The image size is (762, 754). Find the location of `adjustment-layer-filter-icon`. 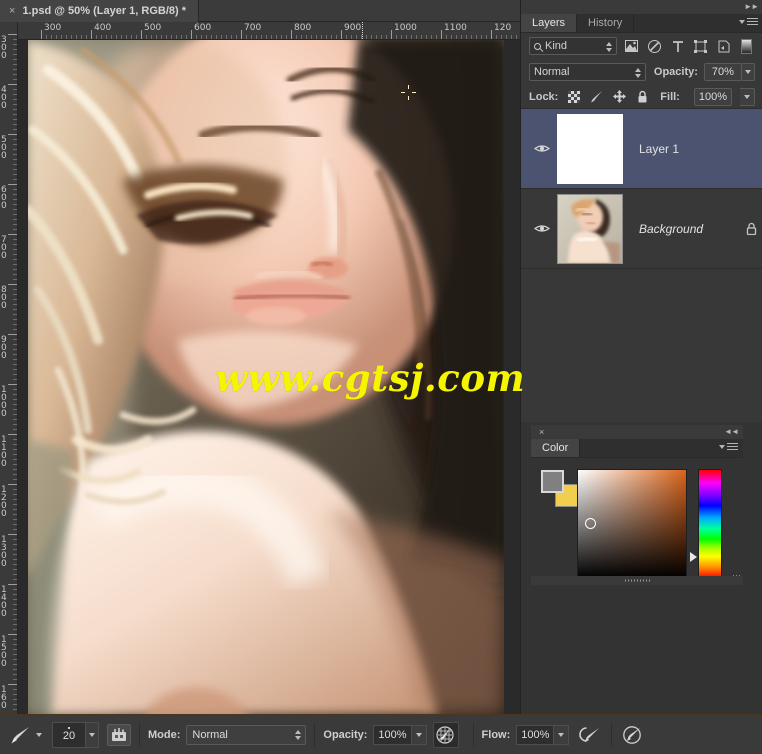

adjustment-layer-filter-icon is located at coordinates (655, 46).